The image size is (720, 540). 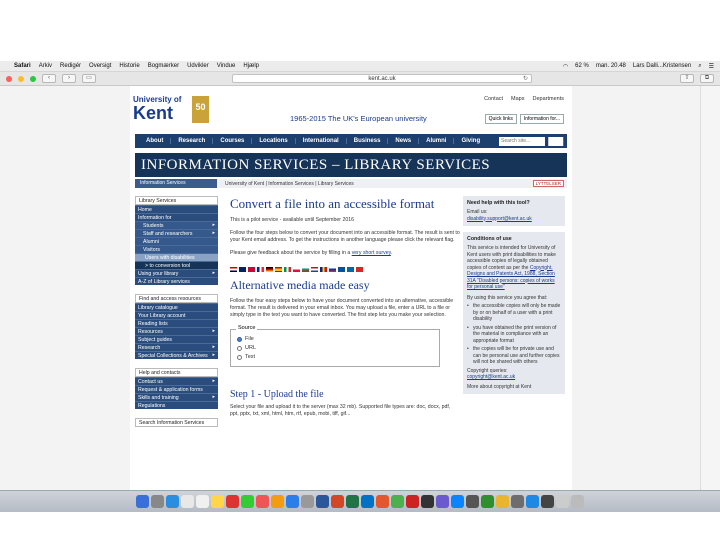 I want to click on forward-button: ›, so click(x=69, y=78).